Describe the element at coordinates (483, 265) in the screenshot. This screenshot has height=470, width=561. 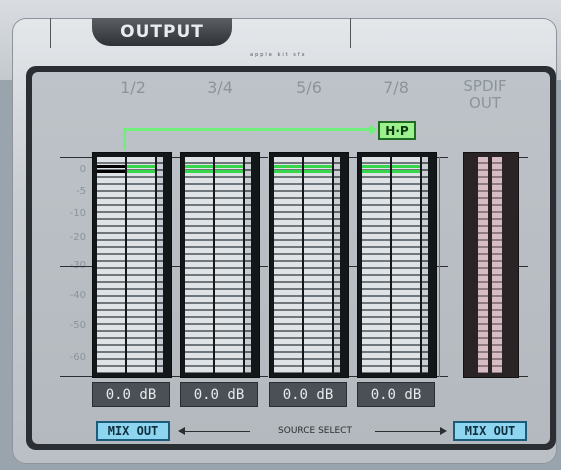
I see `spdif-left-column` at that location.